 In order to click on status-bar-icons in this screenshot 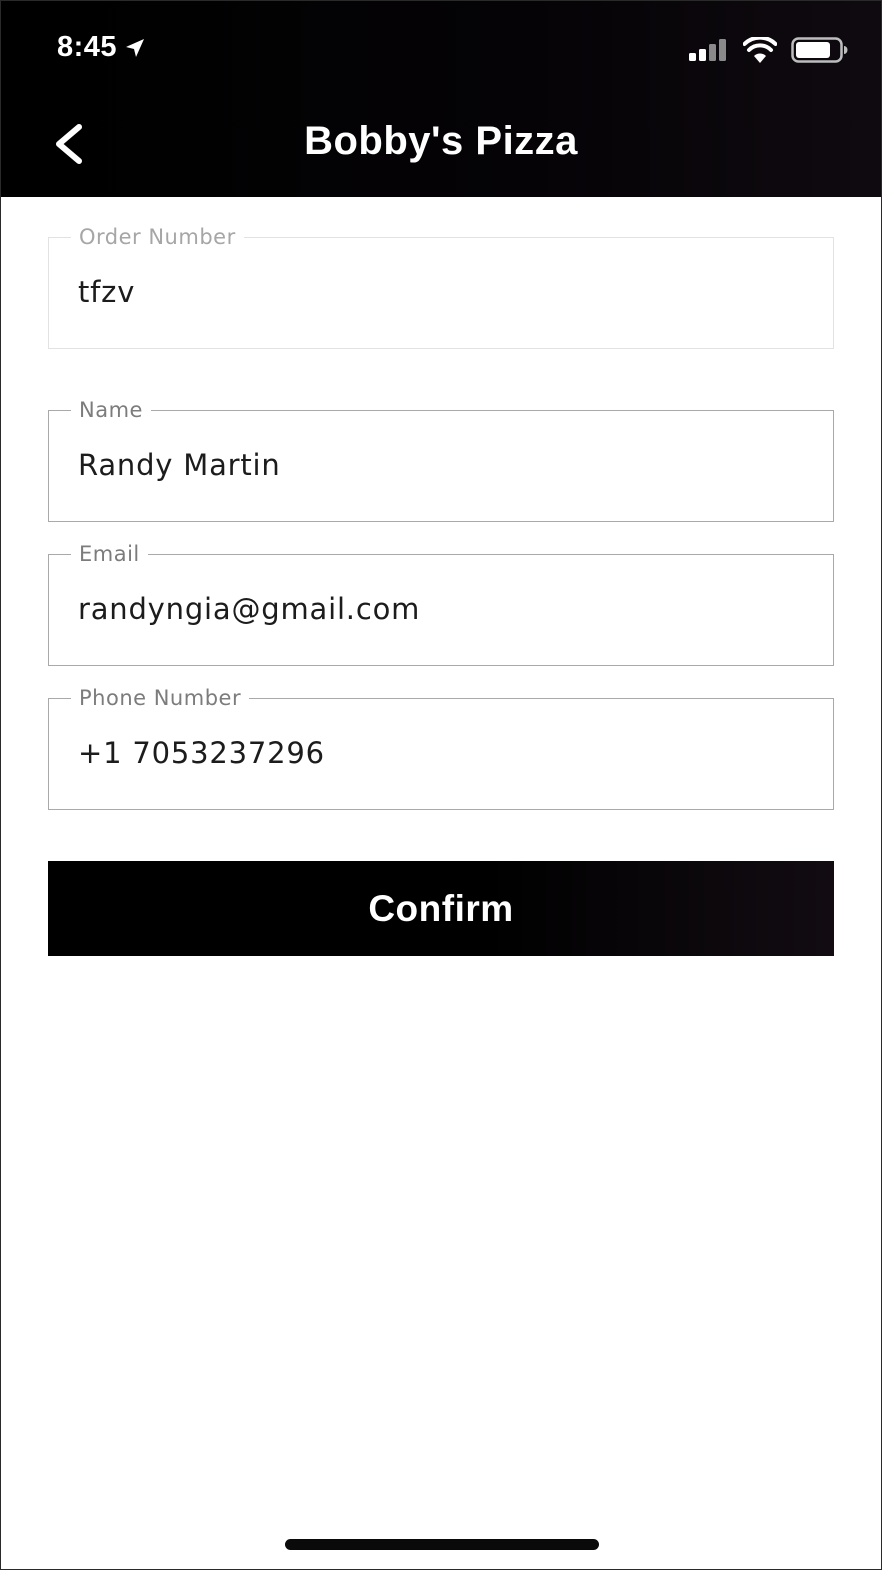, I will do `click(769, 50)`.